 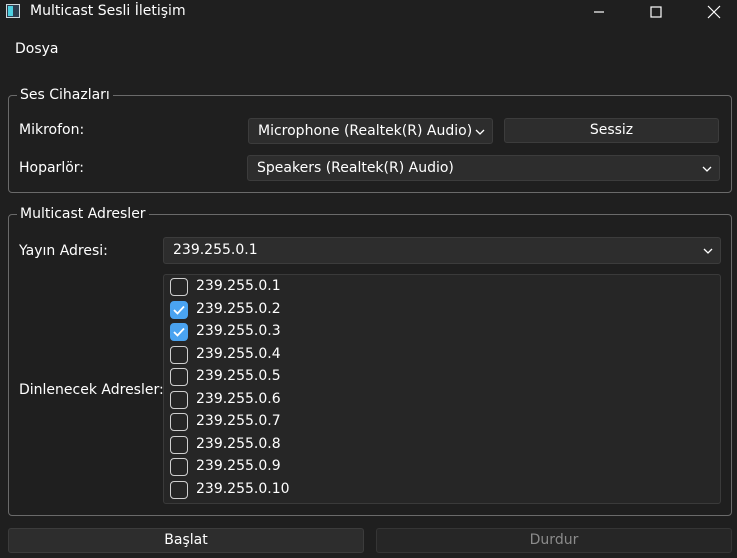 I want to click on close-icon, so click(x=714, y=12).